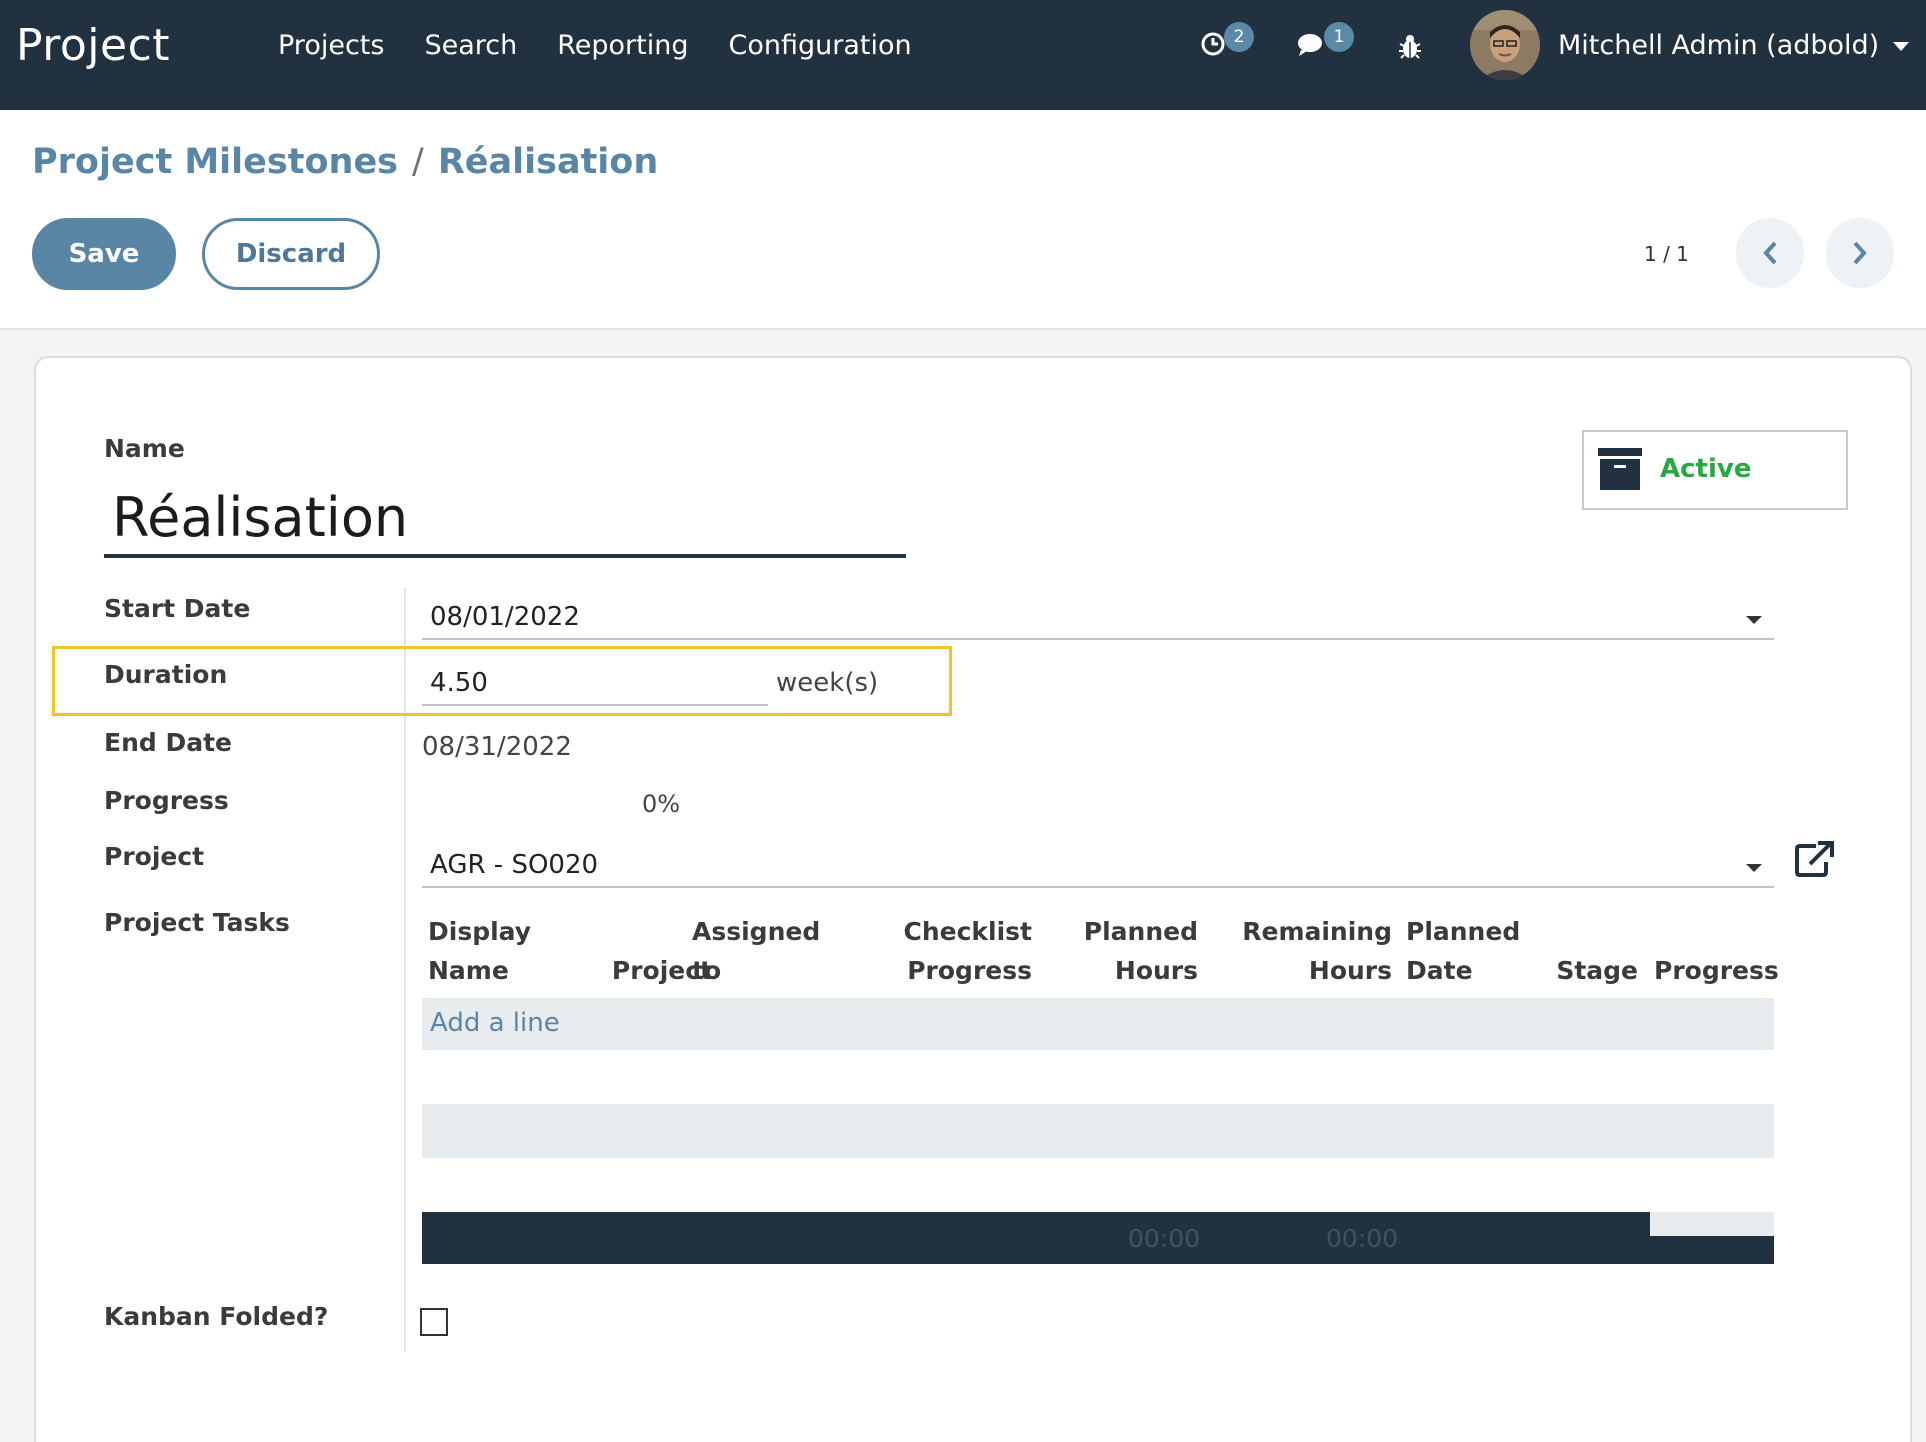  I want to click on activity-count-badge: 2, so click(1239, 37).